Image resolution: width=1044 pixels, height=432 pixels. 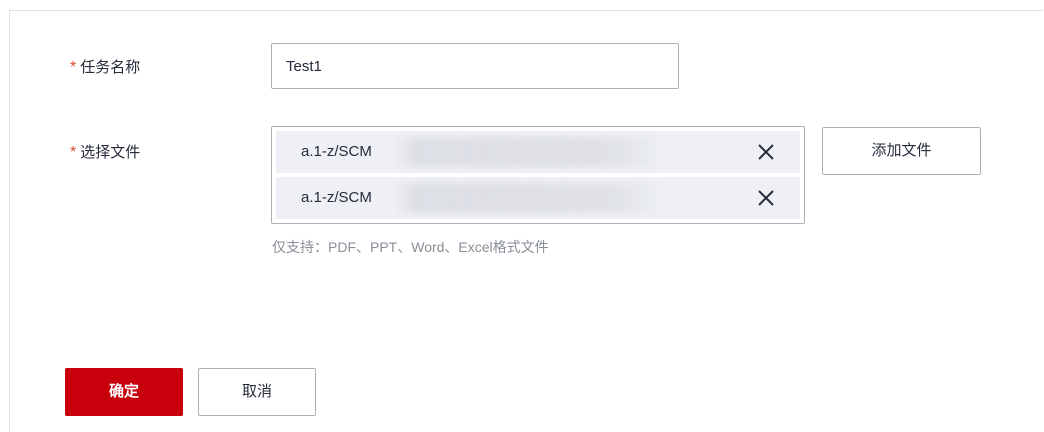 What do you see at coordinates (110, 67) in the screenshot?
I see `task-name-label-text: 任务名称` at bounding box center [110, 67].